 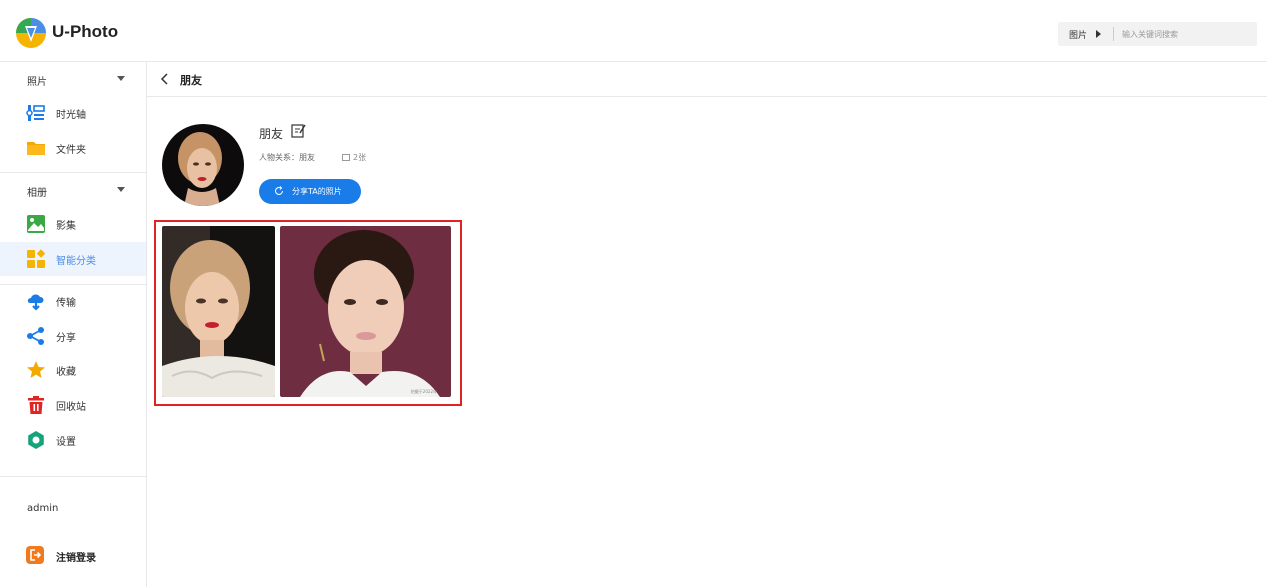 What do you see at coordinates (1098, 34) in the screenshot?
I see `caret-right-icon` at bounding box center [1098, 34].